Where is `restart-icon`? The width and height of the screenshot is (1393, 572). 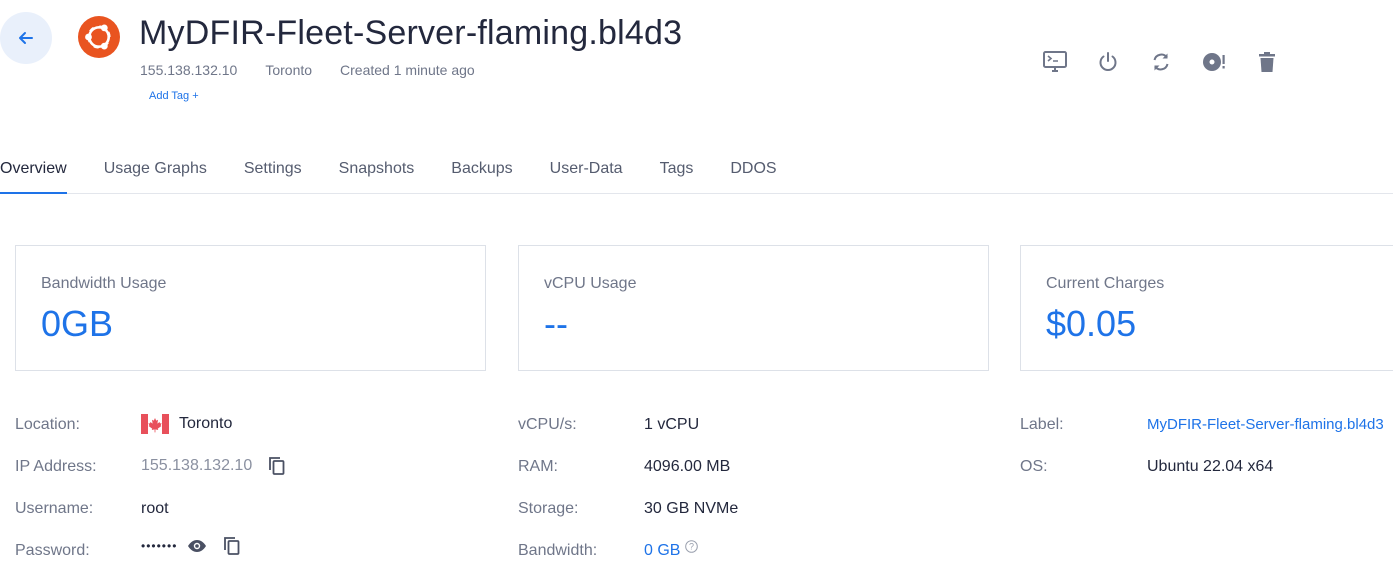
restart-icon is located at coordinates (1161, 62).